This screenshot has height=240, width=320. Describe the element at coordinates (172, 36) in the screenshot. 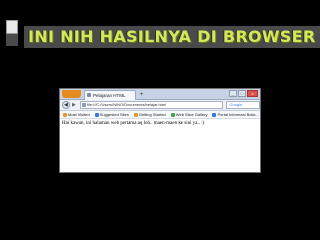

I see `slide-title: INI NIH HASILNYA DI BROWSER` at that location.